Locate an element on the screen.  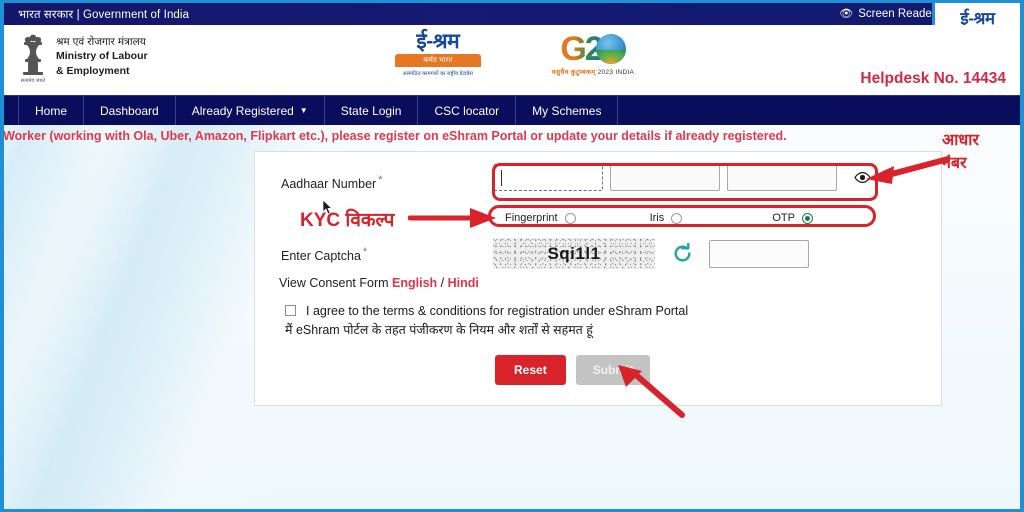
kyc-option-otp: OTP is located at coordinates (792, 218).